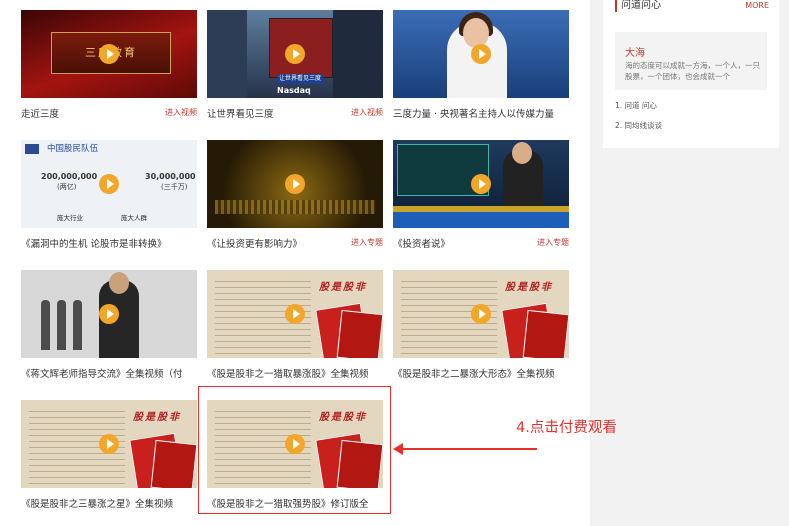  I want to click on sidebar-heading: 问道问心, so click(638, 6).